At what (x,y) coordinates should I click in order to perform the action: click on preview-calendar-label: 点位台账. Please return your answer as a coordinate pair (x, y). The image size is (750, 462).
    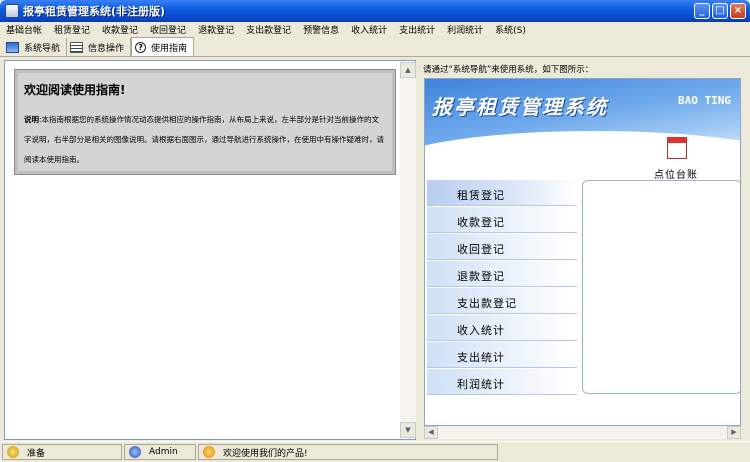
    Looking at the image, I should click on (676, 175).